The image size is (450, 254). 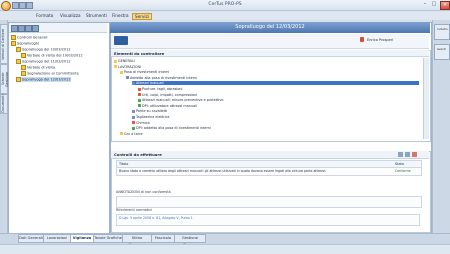 I want to click on element-item: Ponte su cavalletti, so click(x=149, y=111).